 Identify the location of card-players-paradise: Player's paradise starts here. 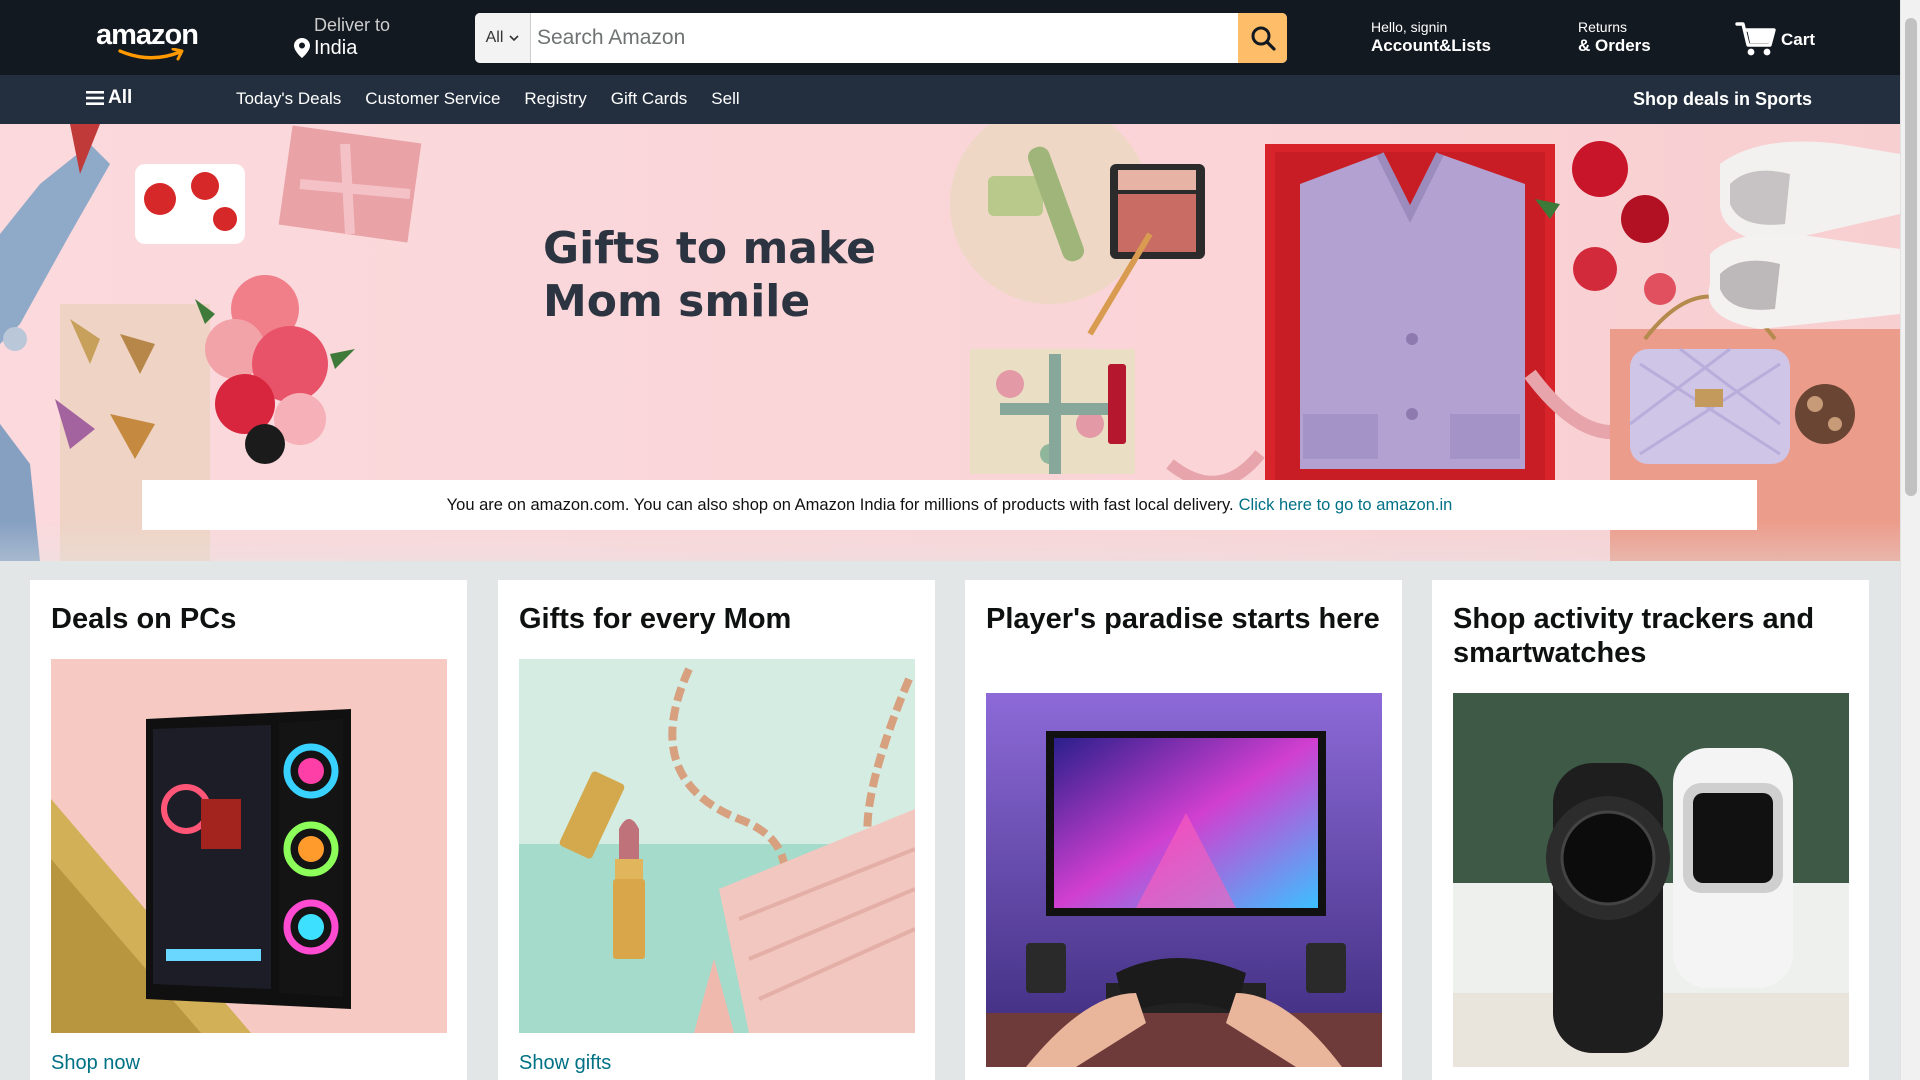
(1183, 830).